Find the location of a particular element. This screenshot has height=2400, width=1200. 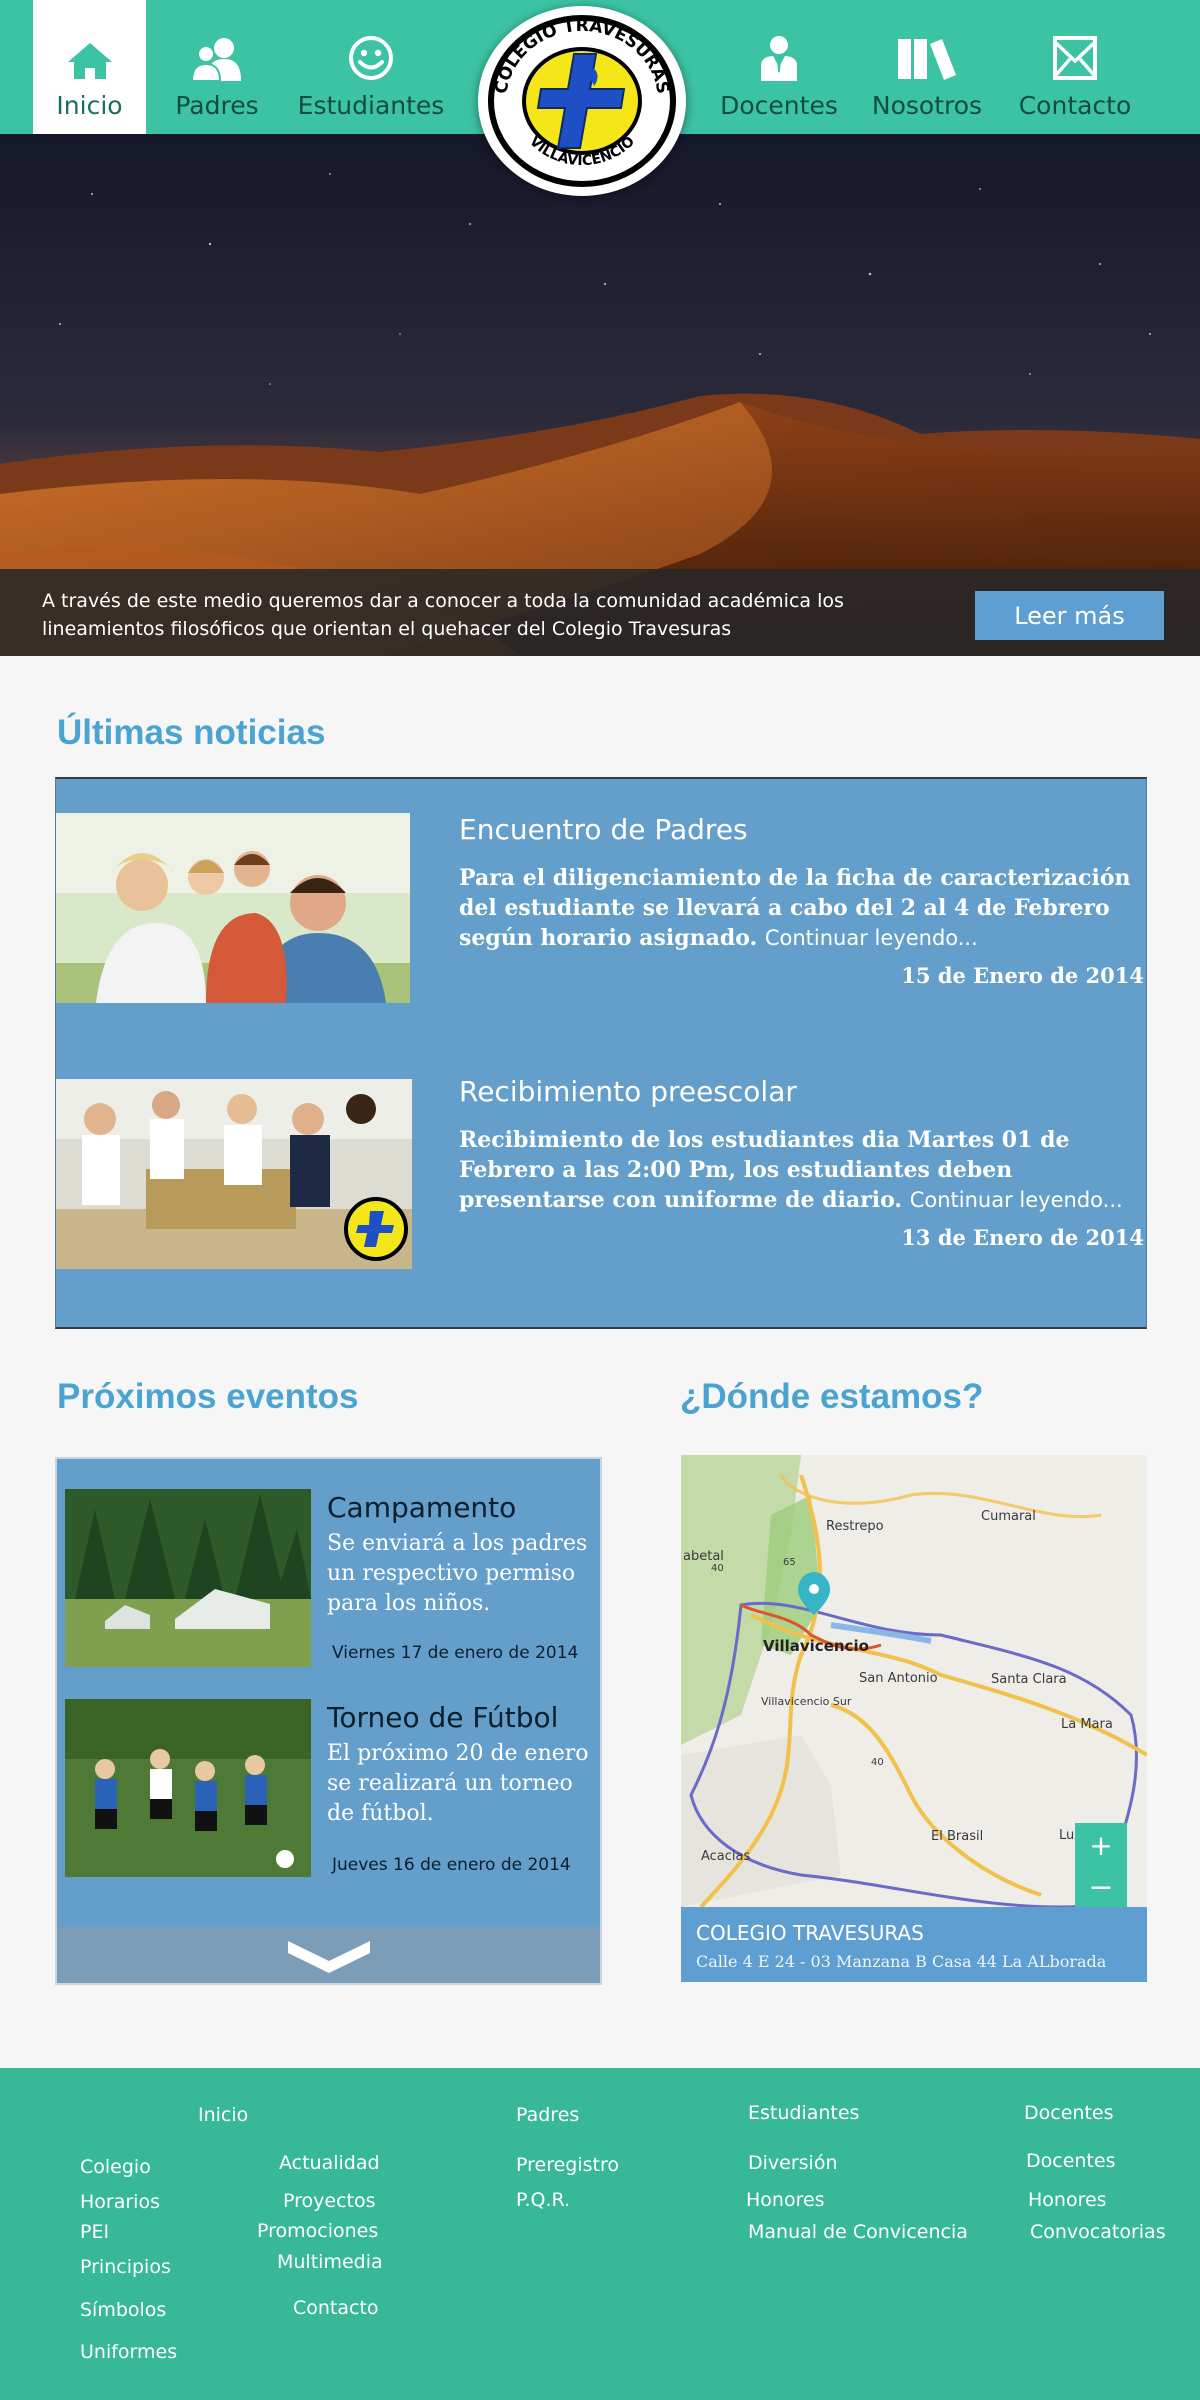

svg-text: Restrepo is located at coordinates (855, 1526).